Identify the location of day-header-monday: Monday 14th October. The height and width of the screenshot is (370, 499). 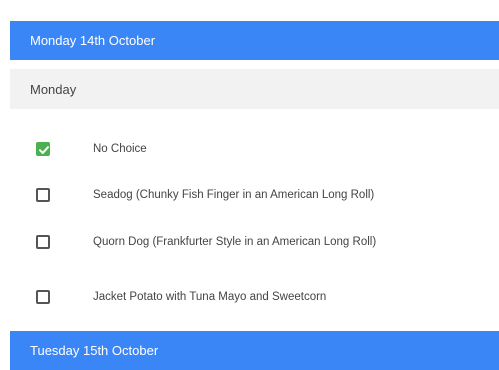
(254, 40).